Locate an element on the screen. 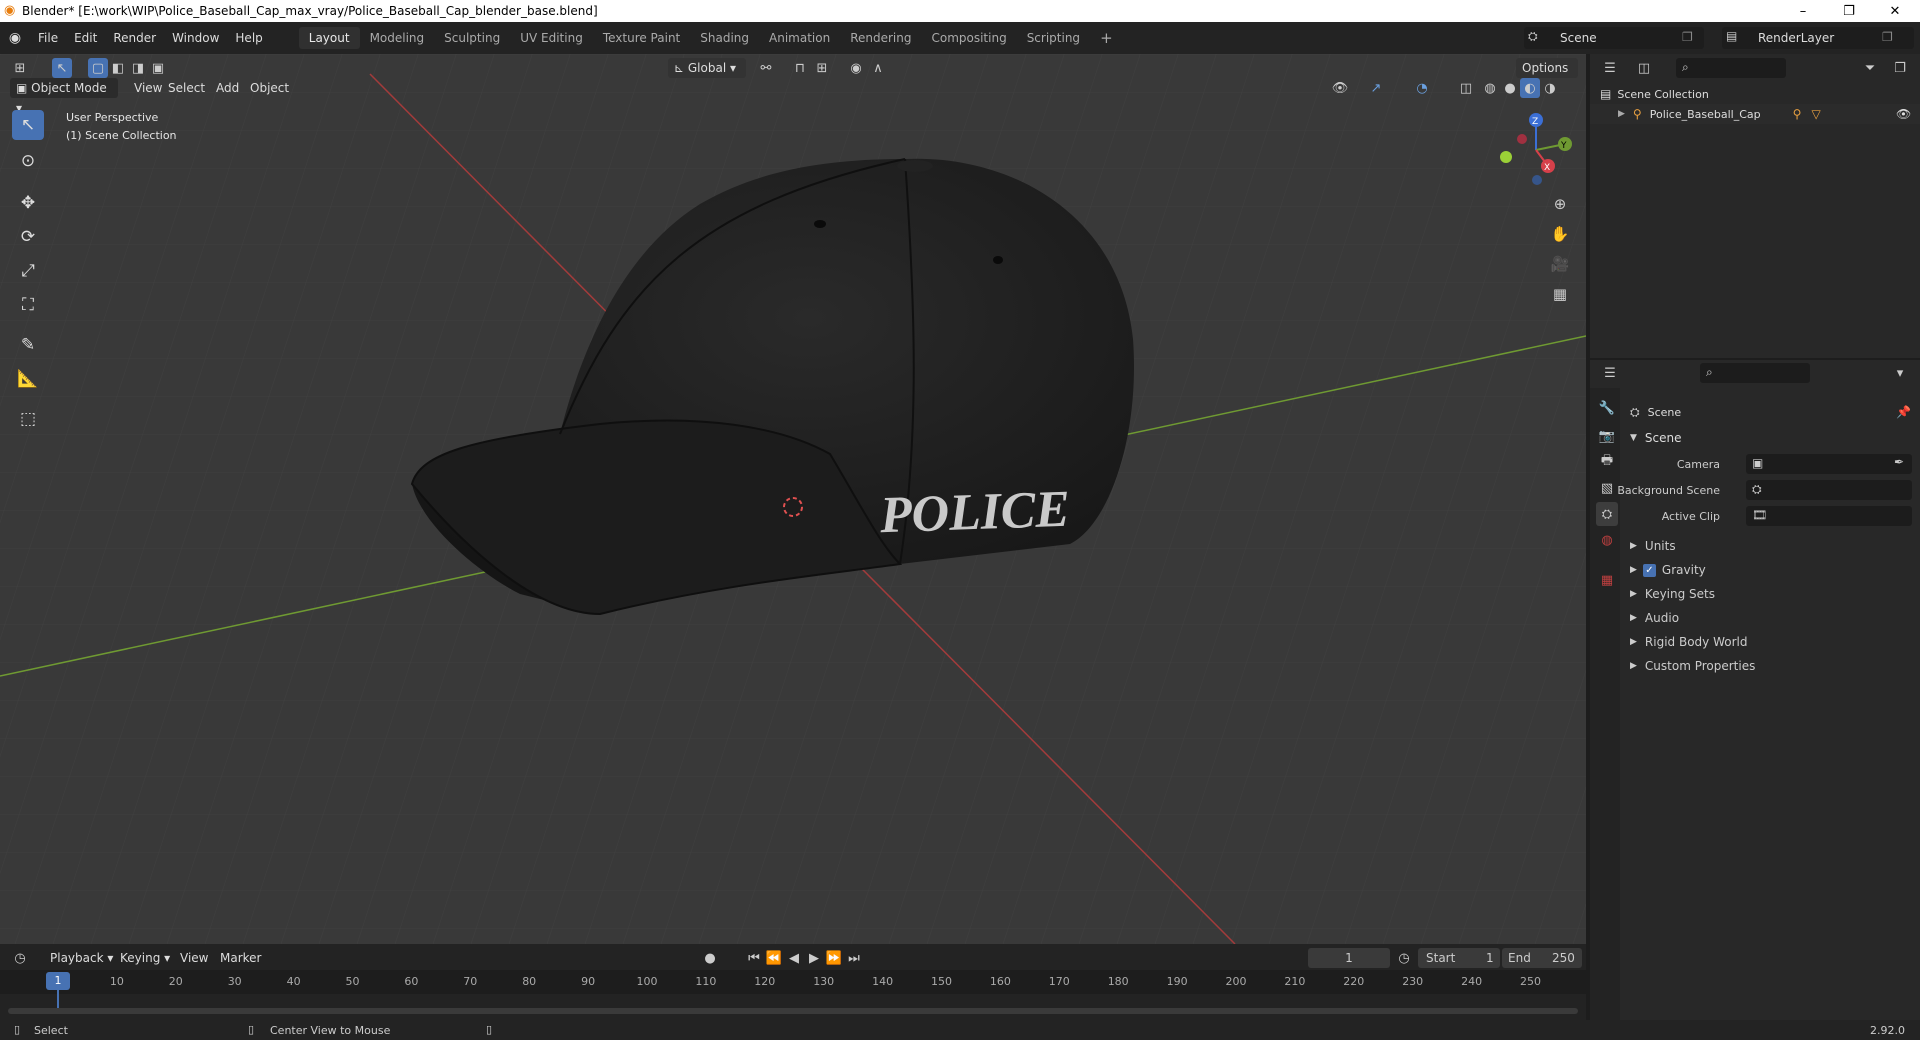 This screenshot has height=1040, width=1920. rotate-tool-icon: ⟳ is located at coordinates (28, 237).